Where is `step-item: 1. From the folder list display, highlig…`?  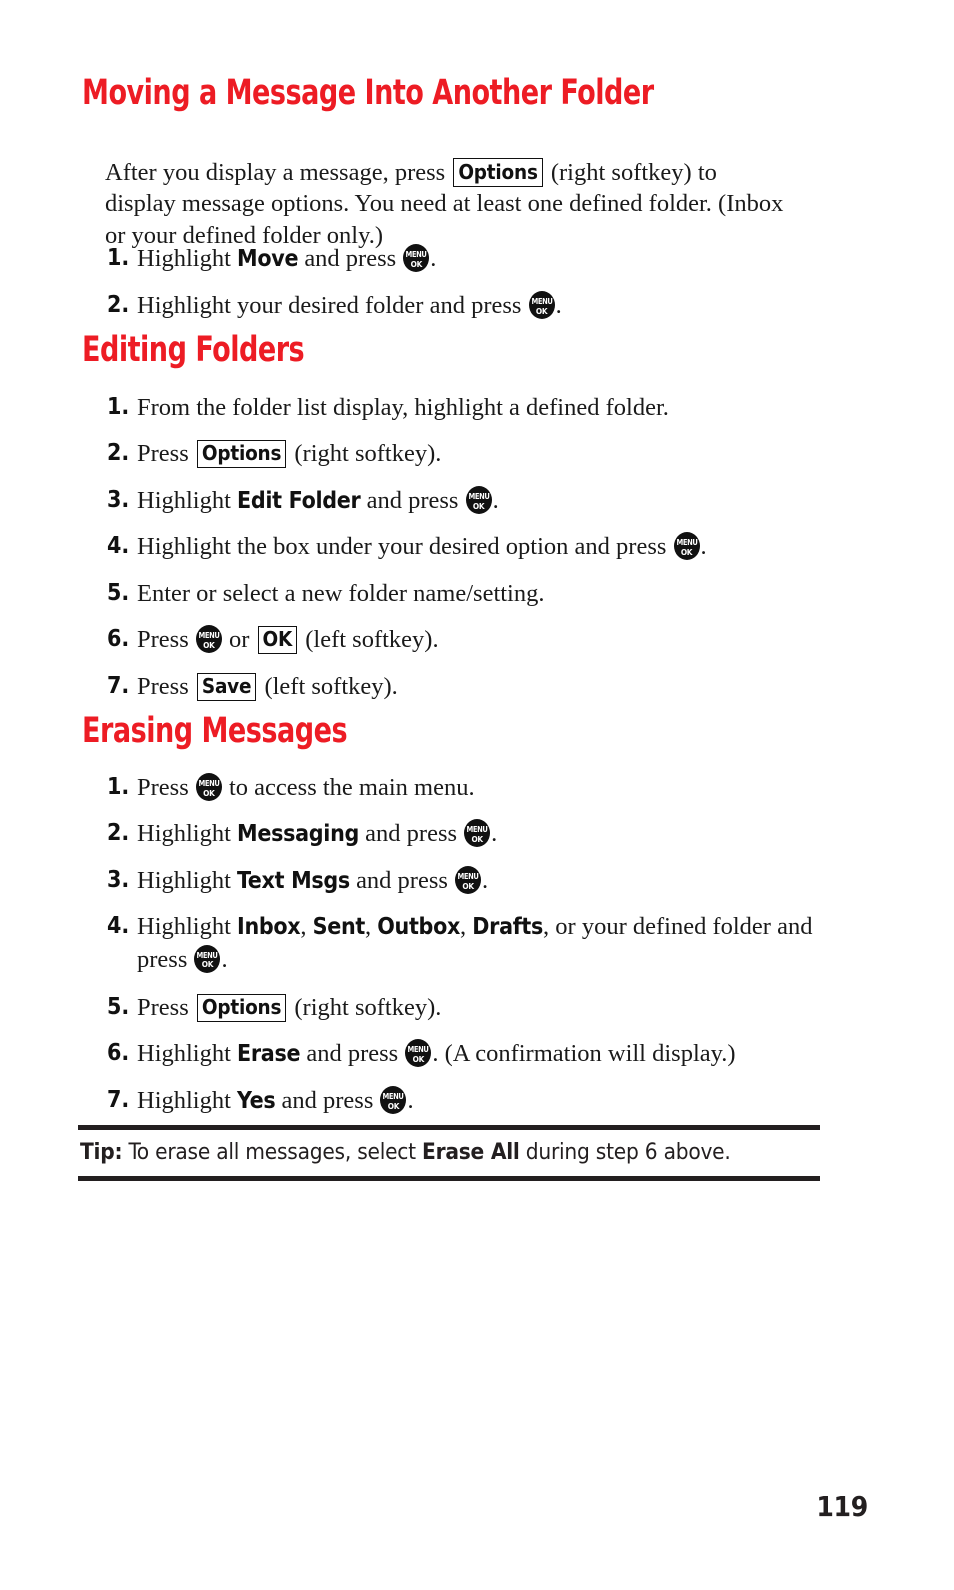 step-item: 1. From the folder list display, highlig… is located at coordinates (487, 408).